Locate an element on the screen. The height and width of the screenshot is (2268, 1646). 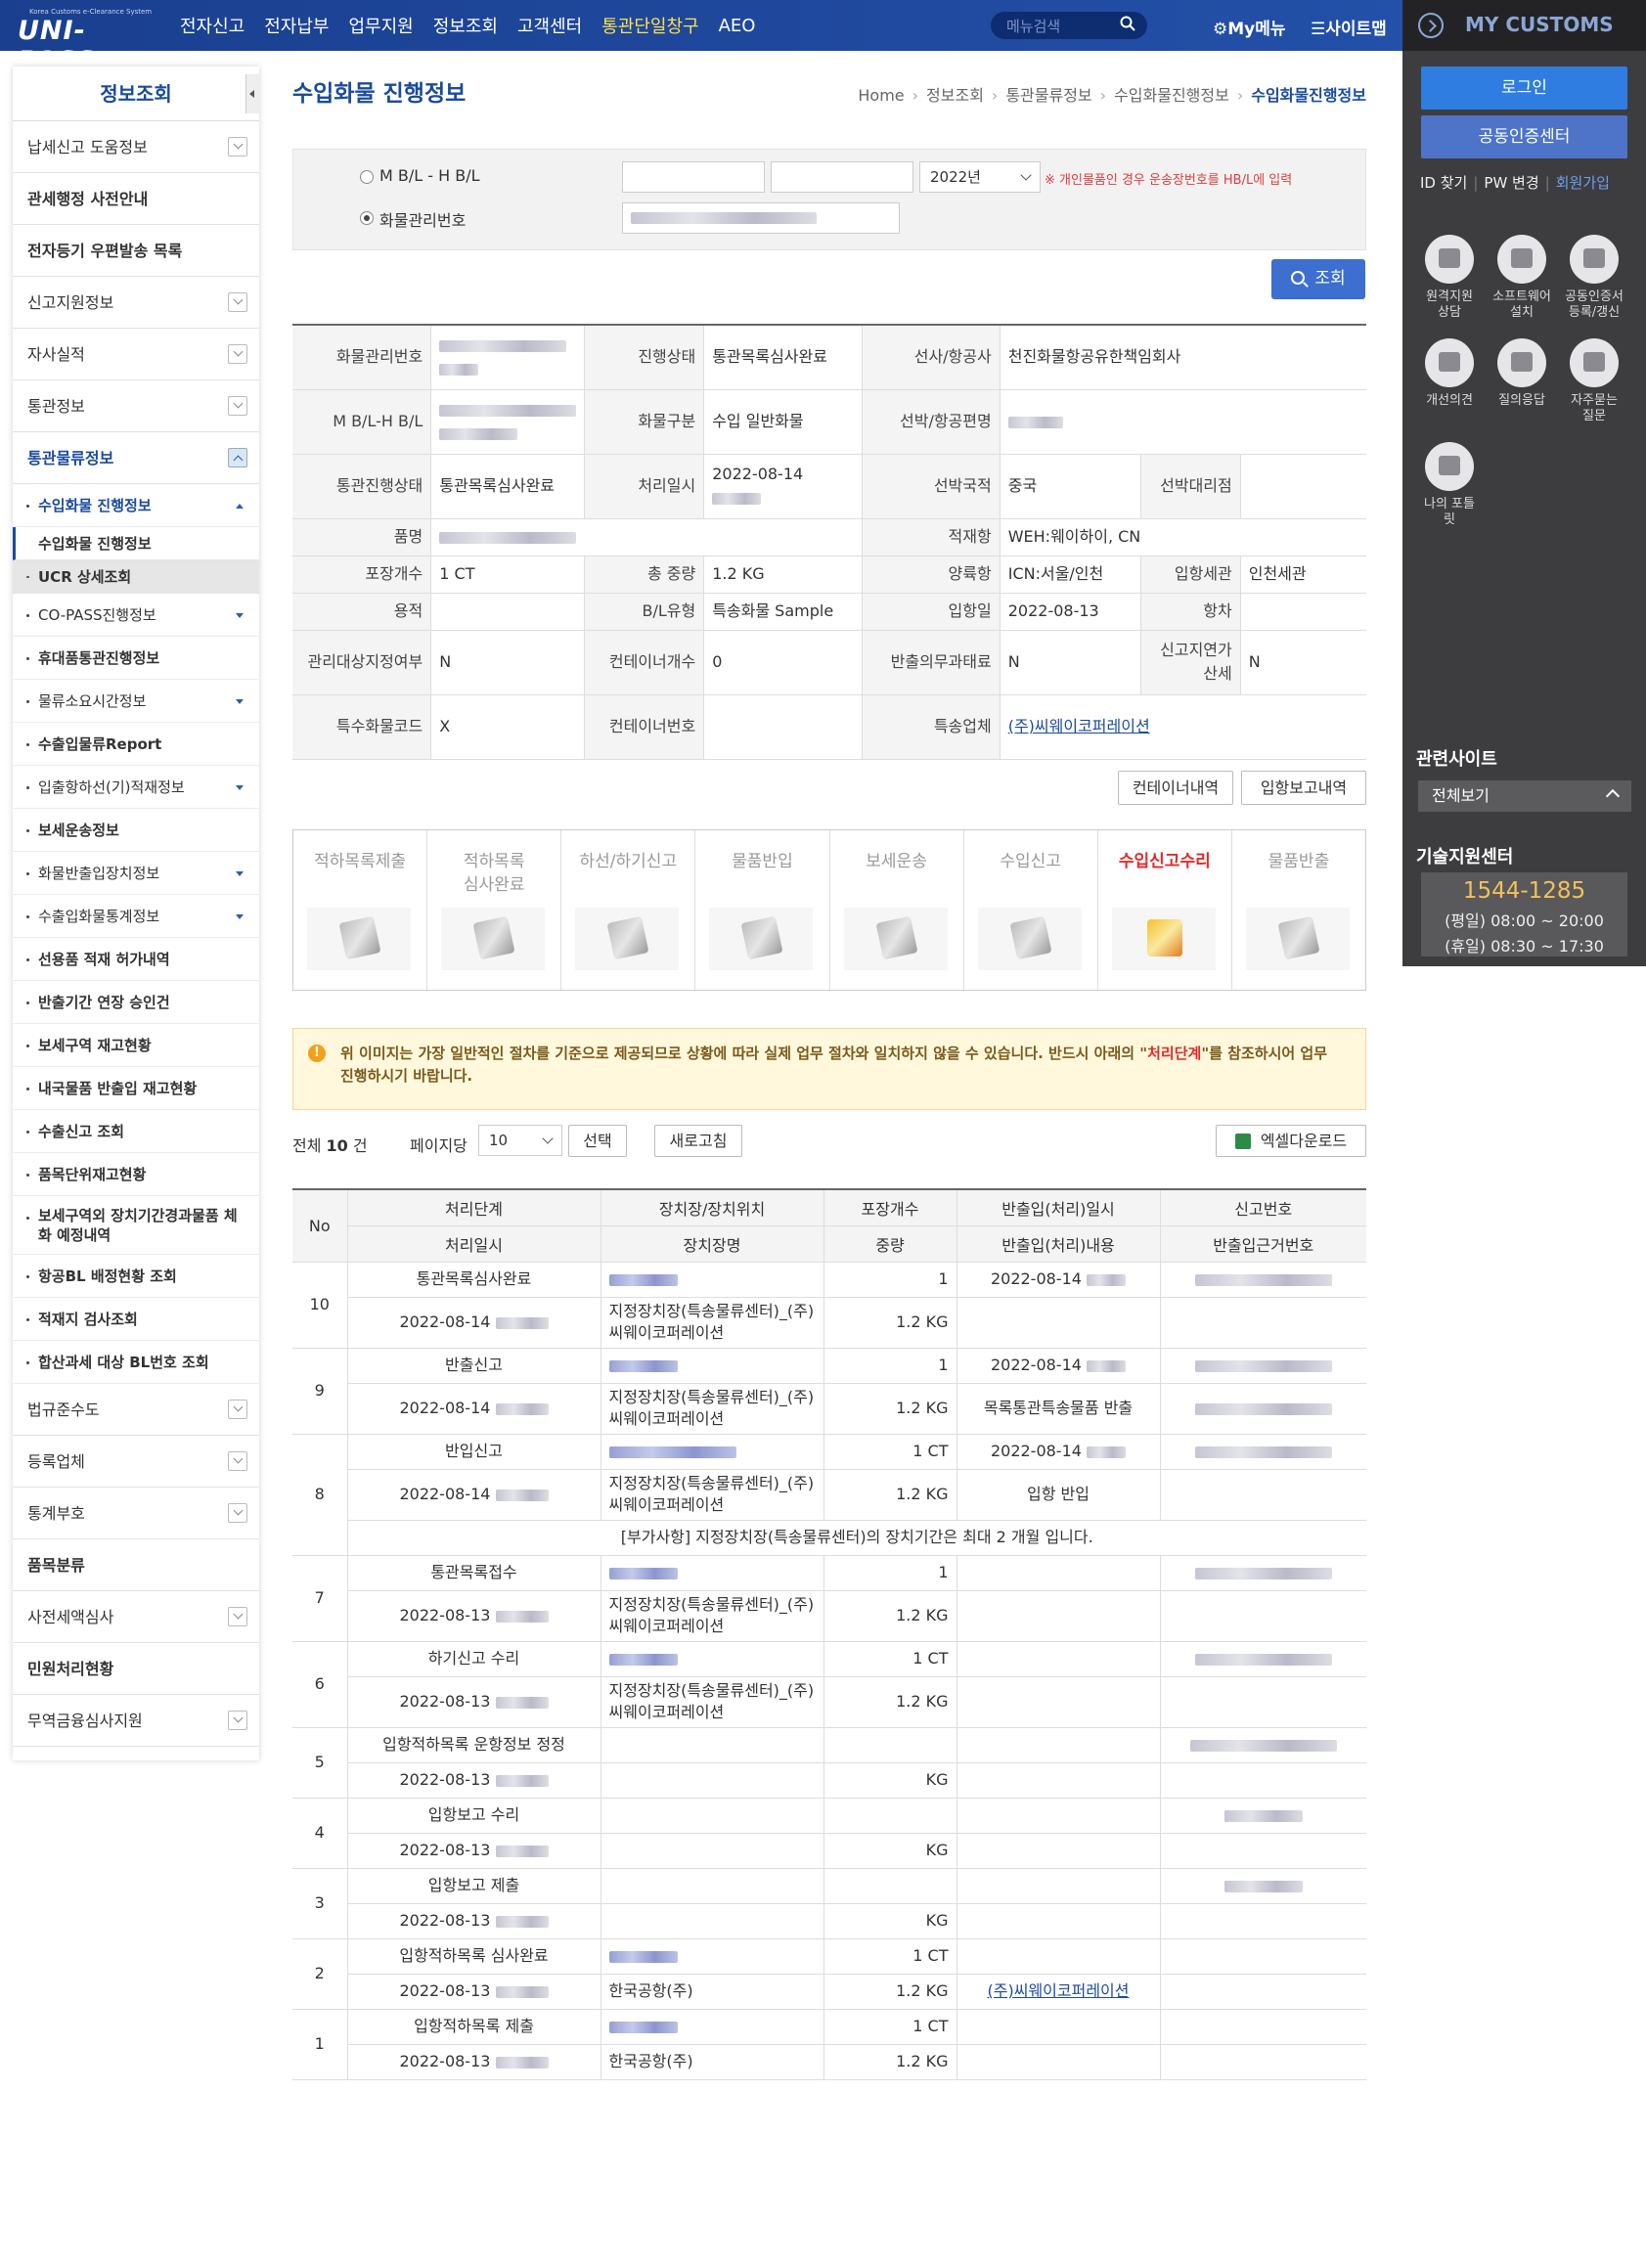
container-history-button: 컨테이너내역 is located at coordinates (1175, 788).